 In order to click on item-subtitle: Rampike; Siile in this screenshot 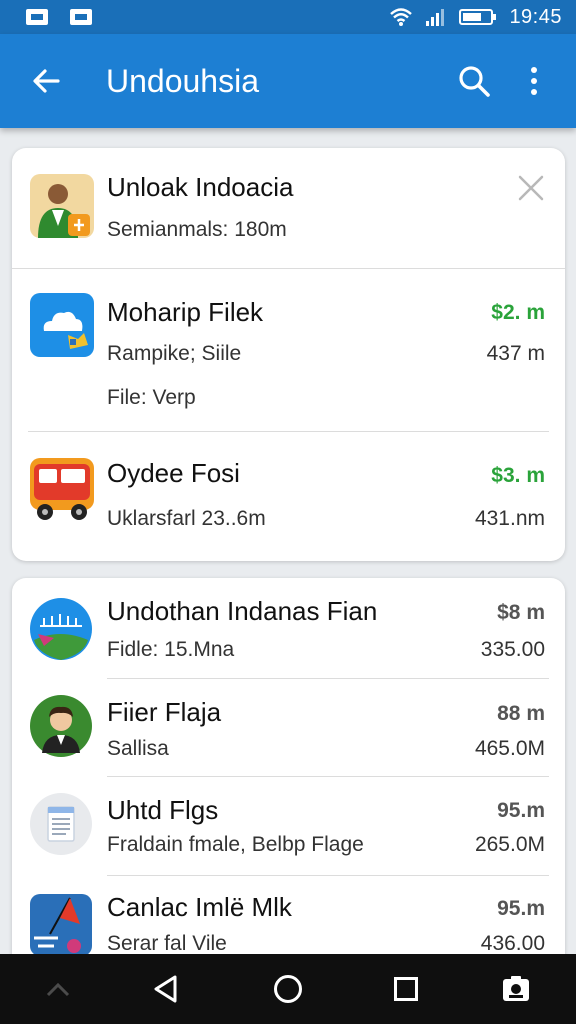, I will do `click(174, 353)`.